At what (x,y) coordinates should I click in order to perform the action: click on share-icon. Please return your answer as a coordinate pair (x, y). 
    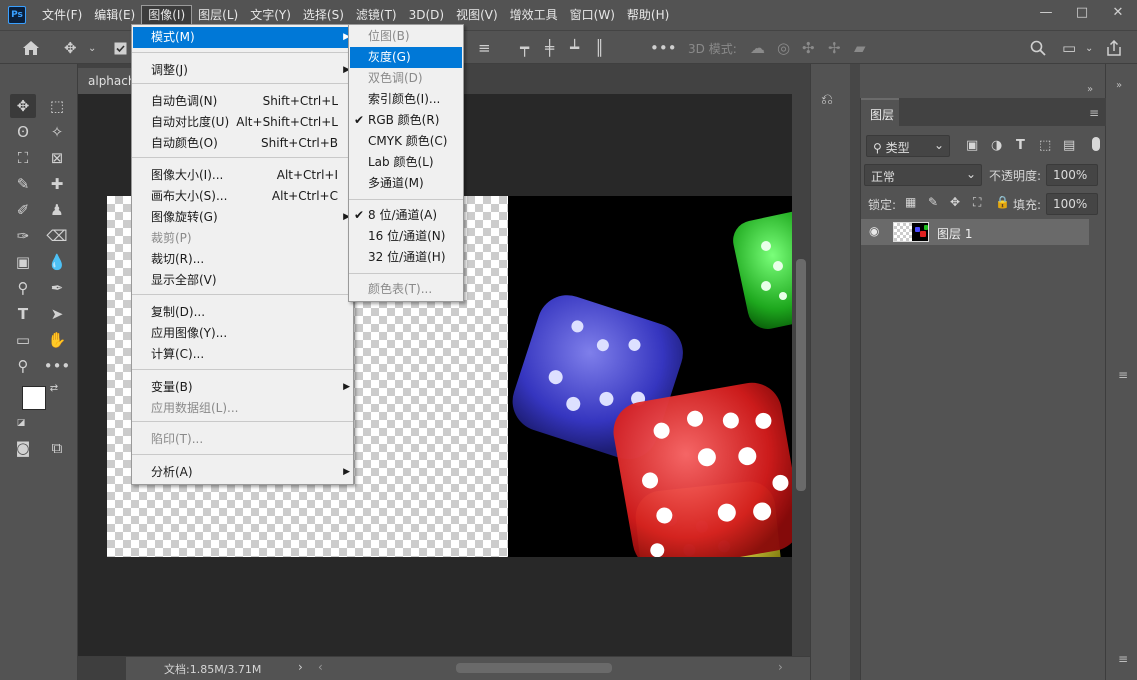
    Looking at the image, I should click on (1114, 48).